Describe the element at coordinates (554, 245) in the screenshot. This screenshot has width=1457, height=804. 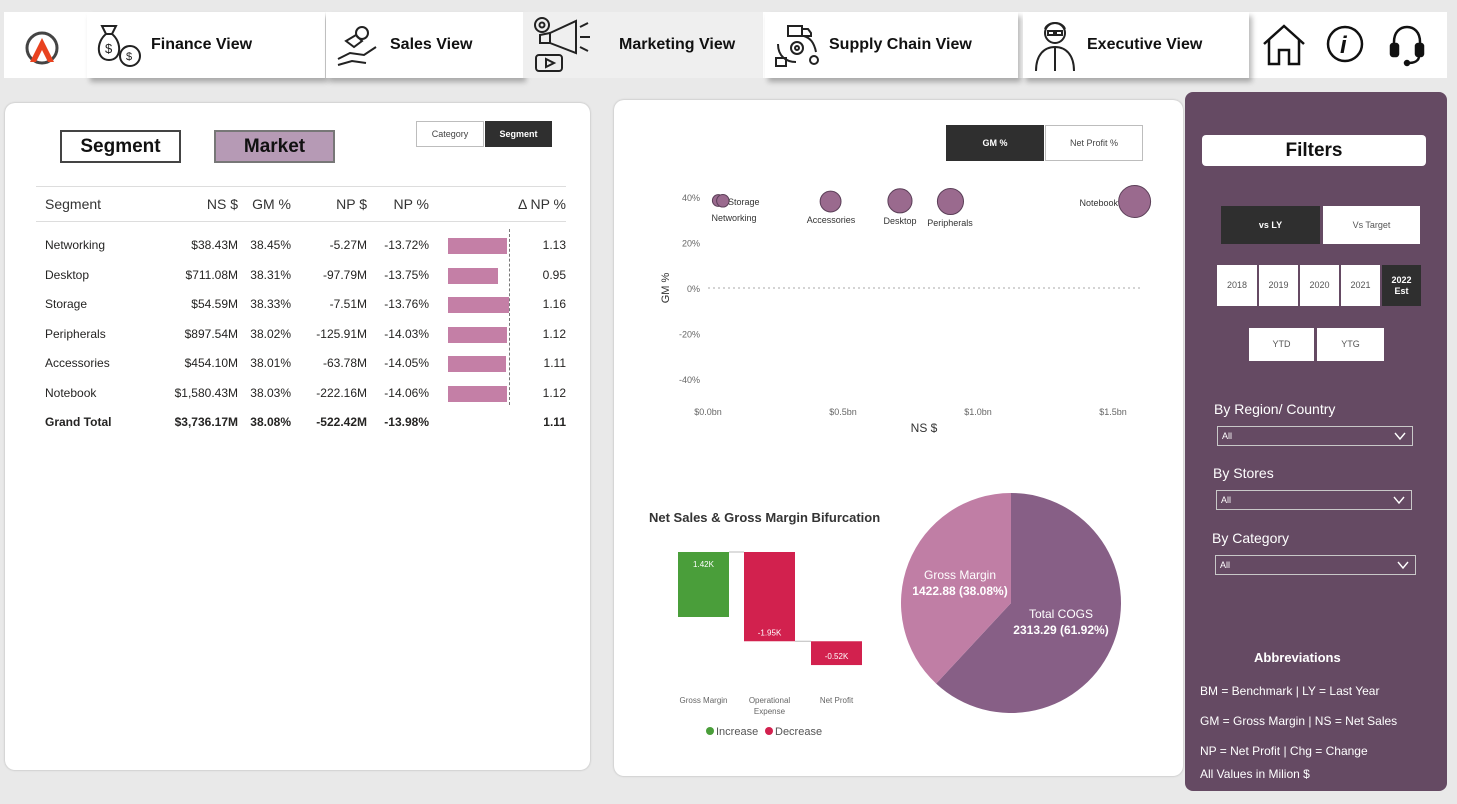
I see `cell-delta: 1.13` at that location.